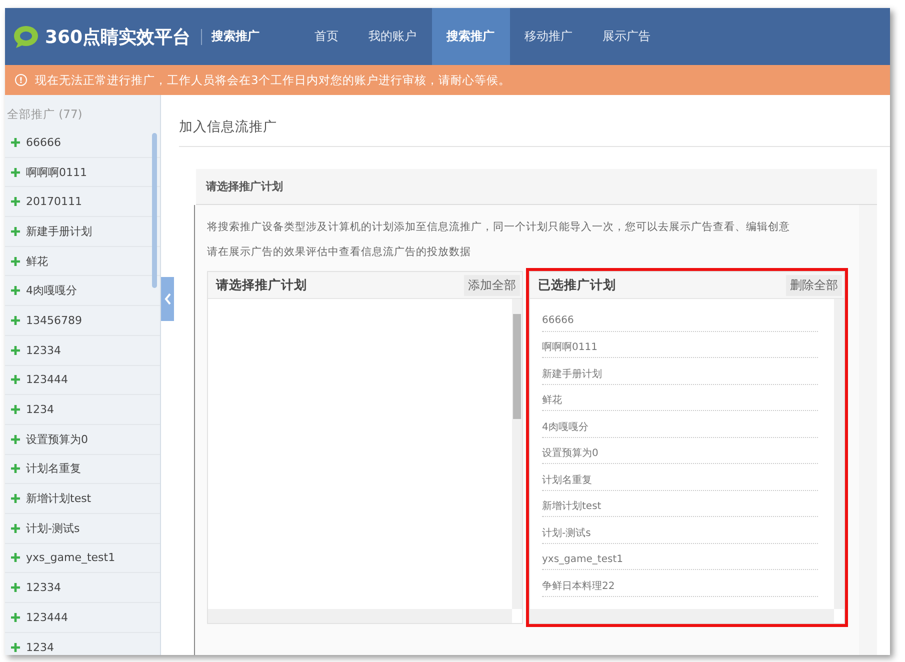 Image resolution: width=905 pixels, height=662 pixels. Describe the element at coordinates (56, 172) in the screenshot. I see `plan-name: 啊啊啊0111` at that location.